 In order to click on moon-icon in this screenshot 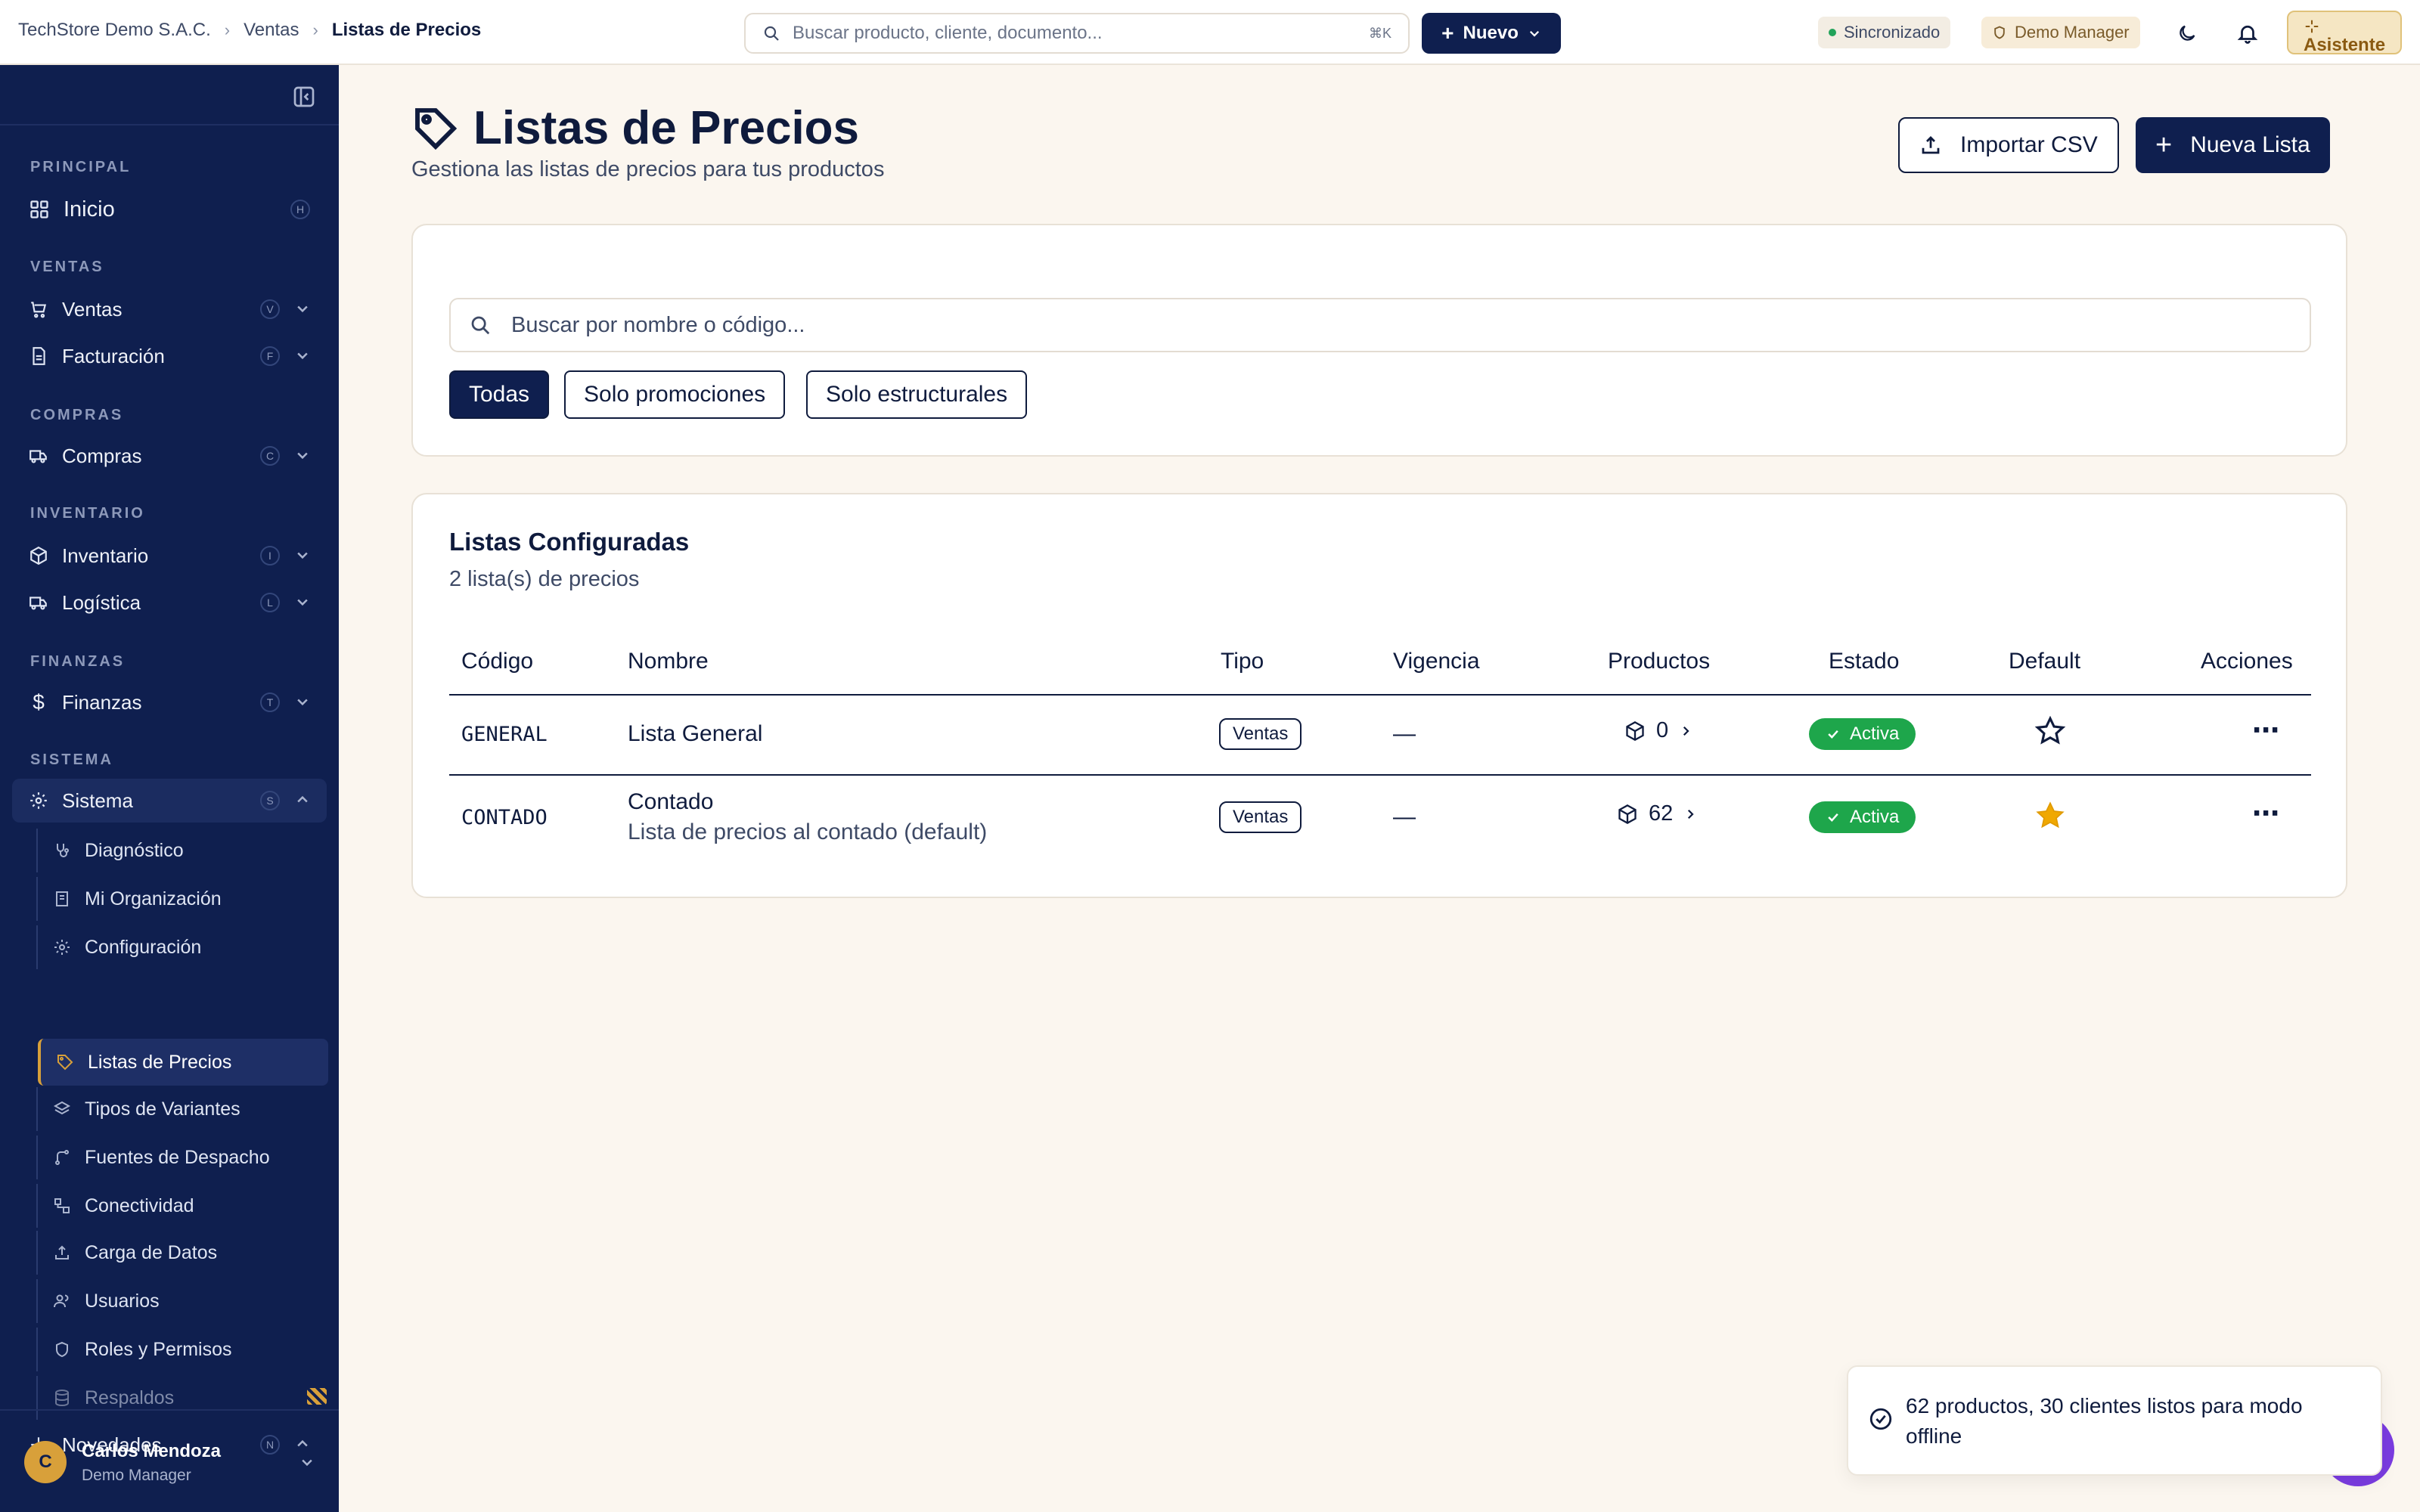, I will do `click(2187, 33)`.